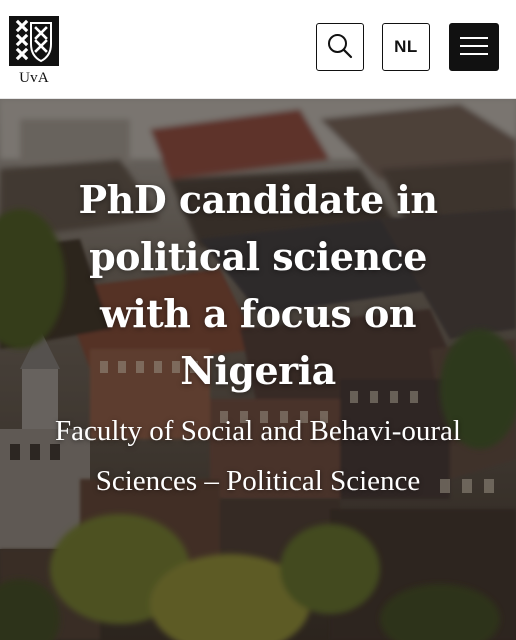  Describe the element at coordinates (34, 41) in the screenshot. I see `uva-crest-icon` at that location.